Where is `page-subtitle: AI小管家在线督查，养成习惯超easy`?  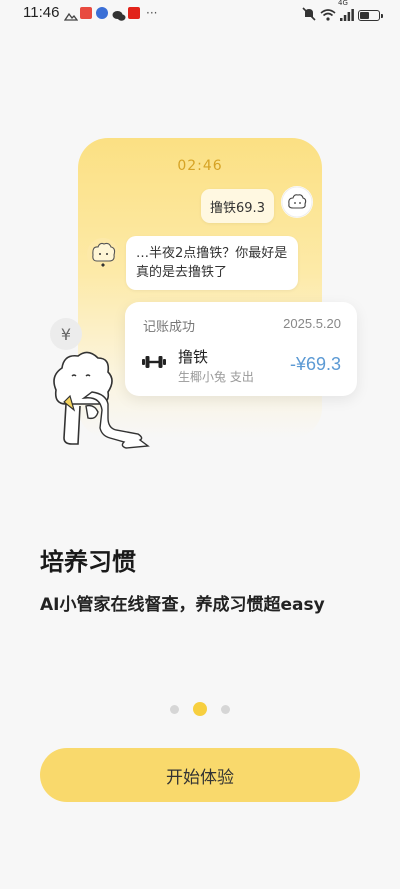 page-subtitle: AI小管家在线督查，养成习惯超easy is located at coordinates (182, 605).